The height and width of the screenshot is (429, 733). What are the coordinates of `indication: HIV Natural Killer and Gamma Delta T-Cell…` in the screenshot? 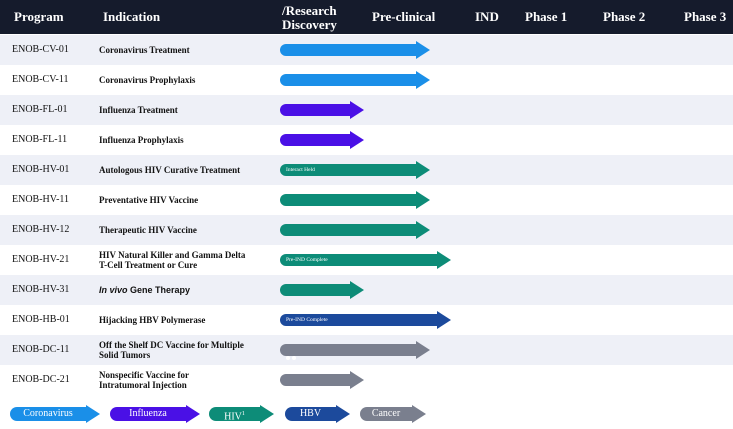 It's located at (186, 260).